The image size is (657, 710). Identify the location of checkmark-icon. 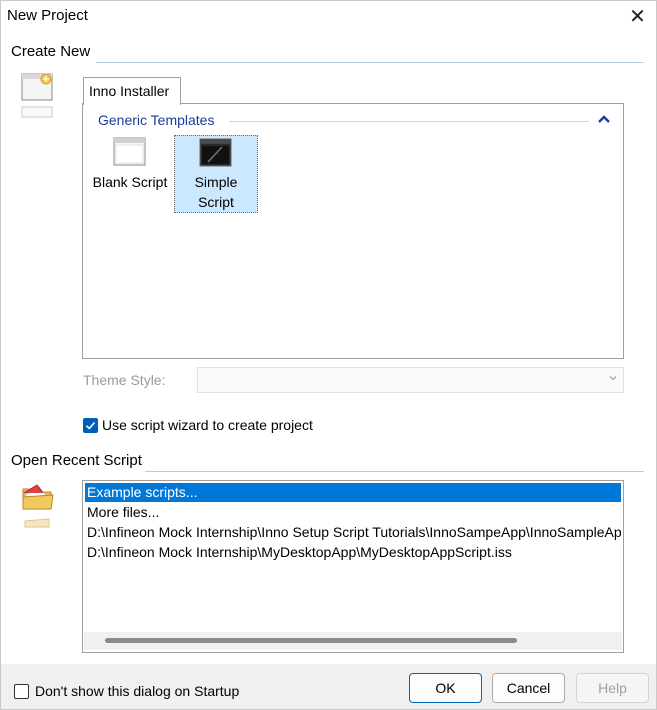
(90, 426).